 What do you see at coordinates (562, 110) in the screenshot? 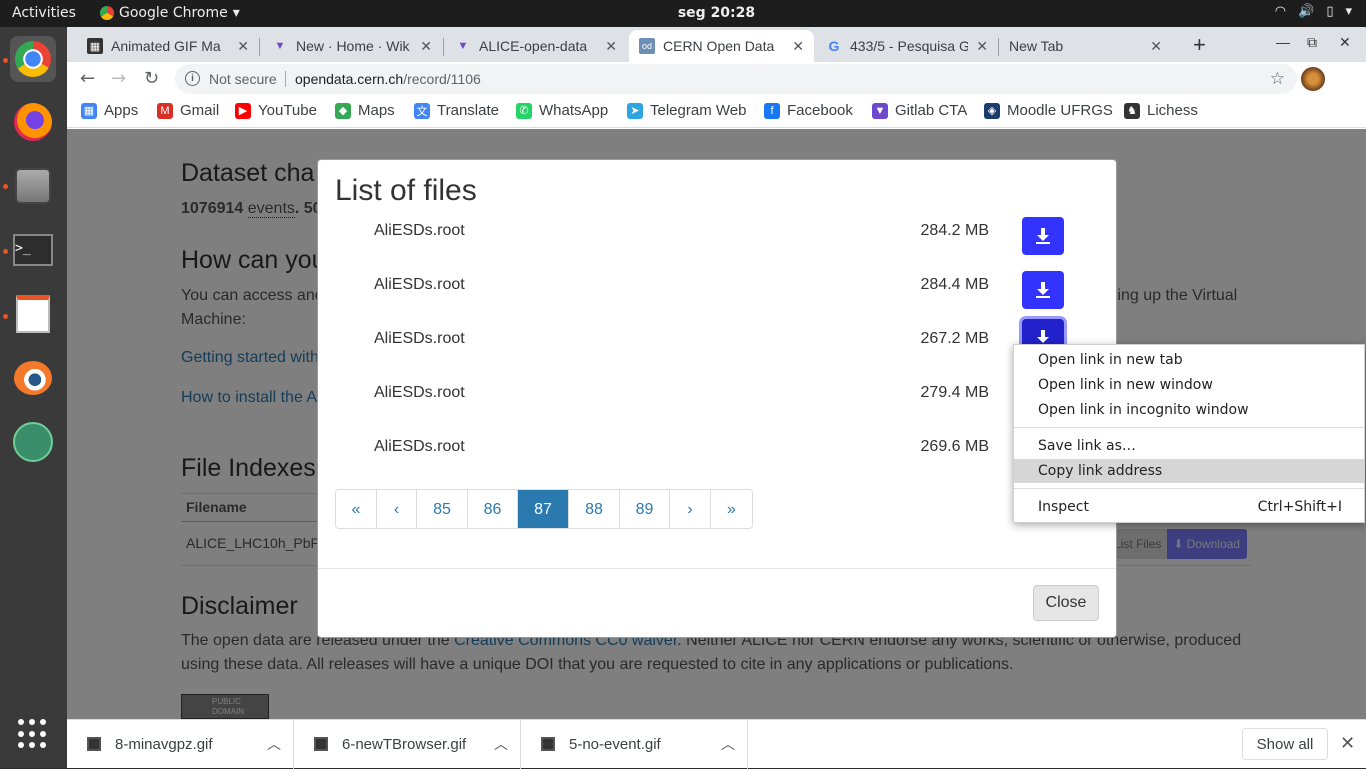
I see `bookmark-whatsapp: ✆ WhatsApp` at bounding box center [562, 110].